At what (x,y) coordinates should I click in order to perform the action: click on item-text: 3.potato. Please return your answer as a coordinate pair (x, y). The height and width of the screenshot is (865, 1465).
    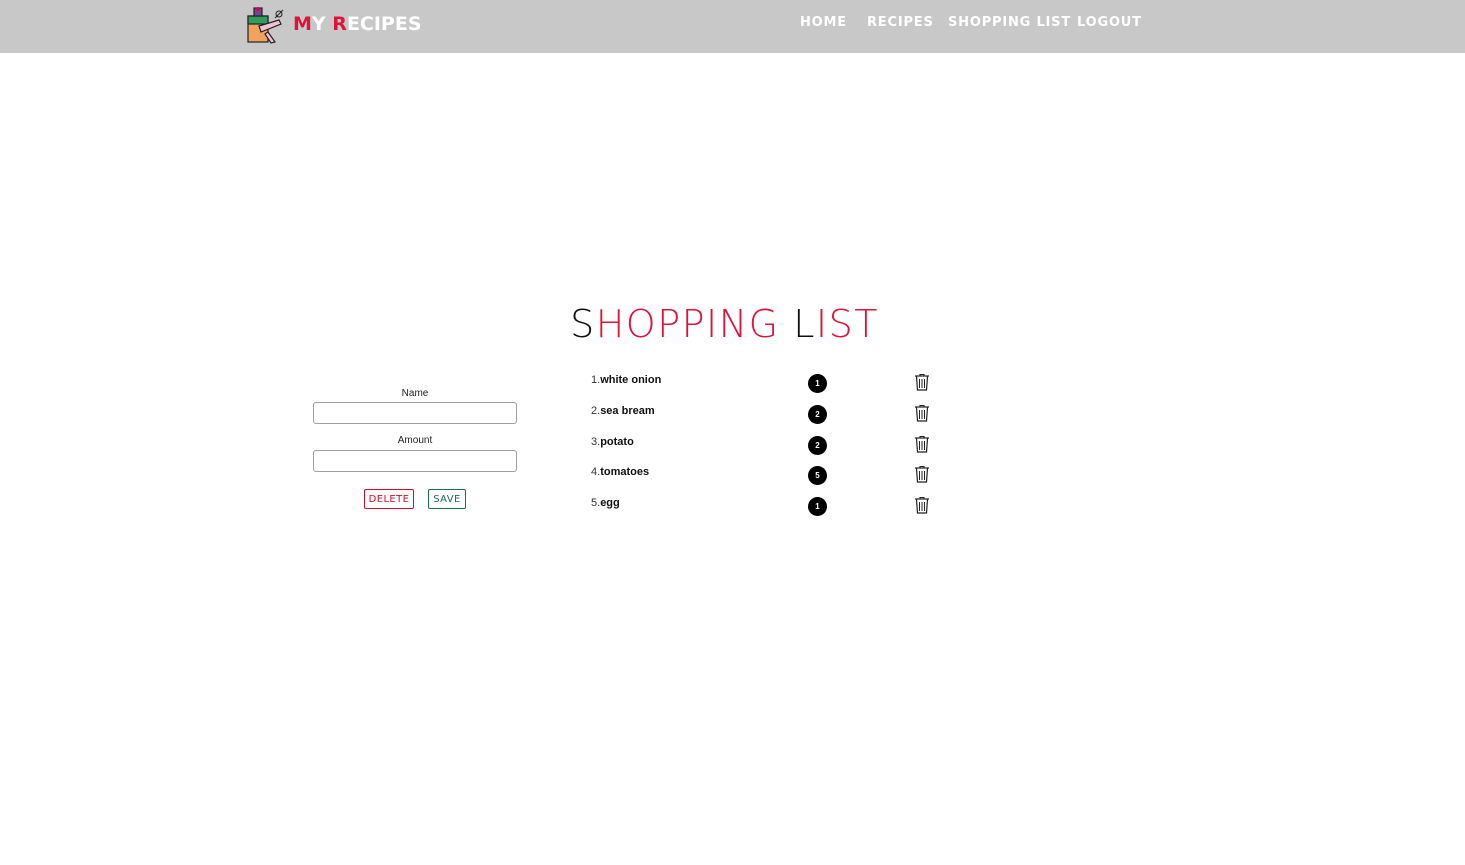
    Looking at the image, I should click on (612, 442).